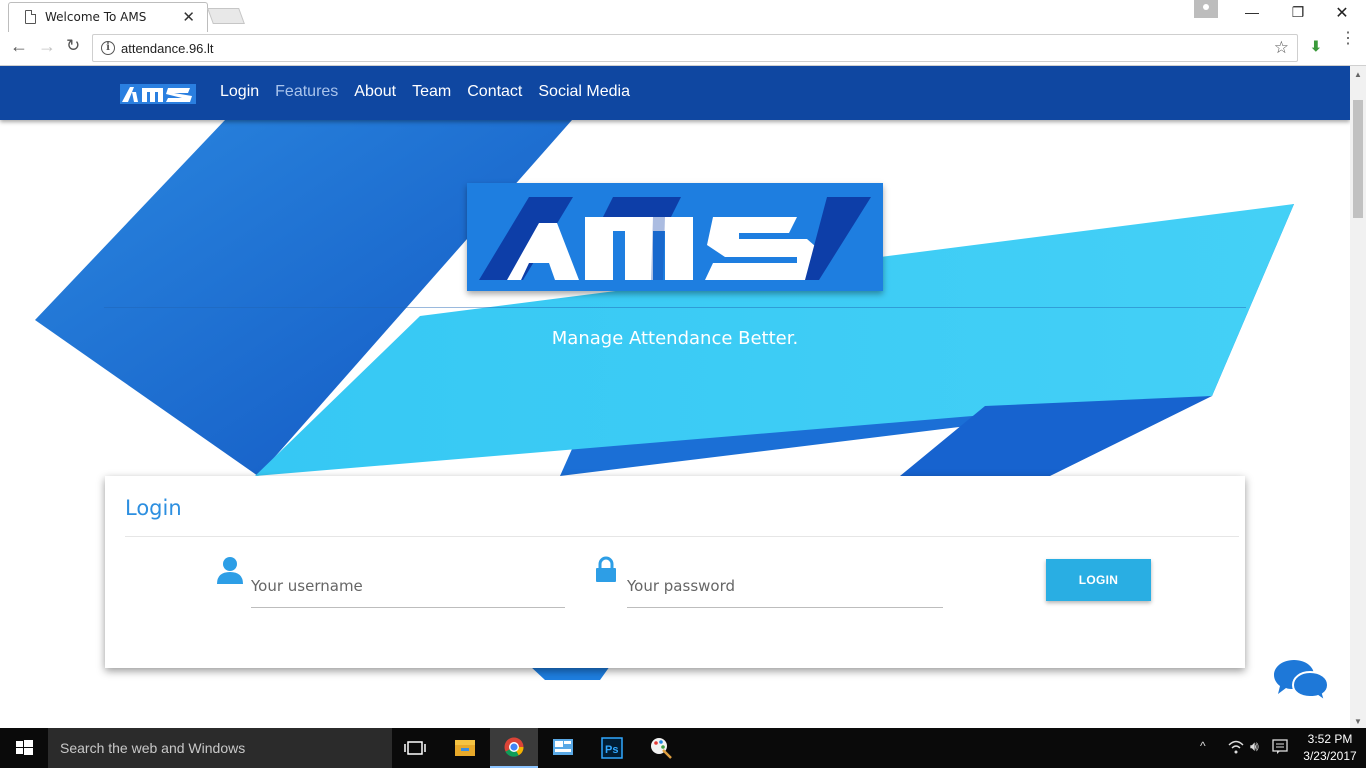 The image size is (1366, 768). I want to click on minimize-button: —, so click(1252, 12).